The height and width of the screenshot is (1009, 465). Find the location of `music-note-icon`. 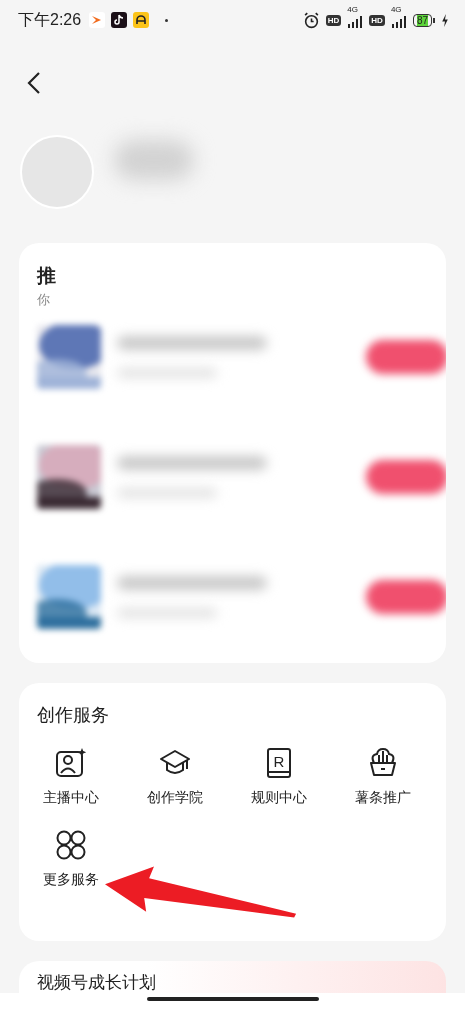

music-note-icon is located at coordinates (119, 20).